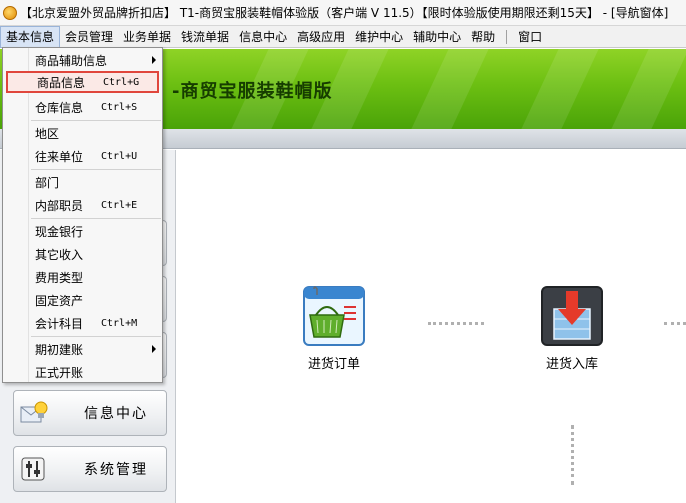 The image size is (686, 503). What do you see at coordinates (82, 205) in the screenshot?
I see `menu-item-staff: 内部职员 Ctrl+E` at bounding box center [82, 205].